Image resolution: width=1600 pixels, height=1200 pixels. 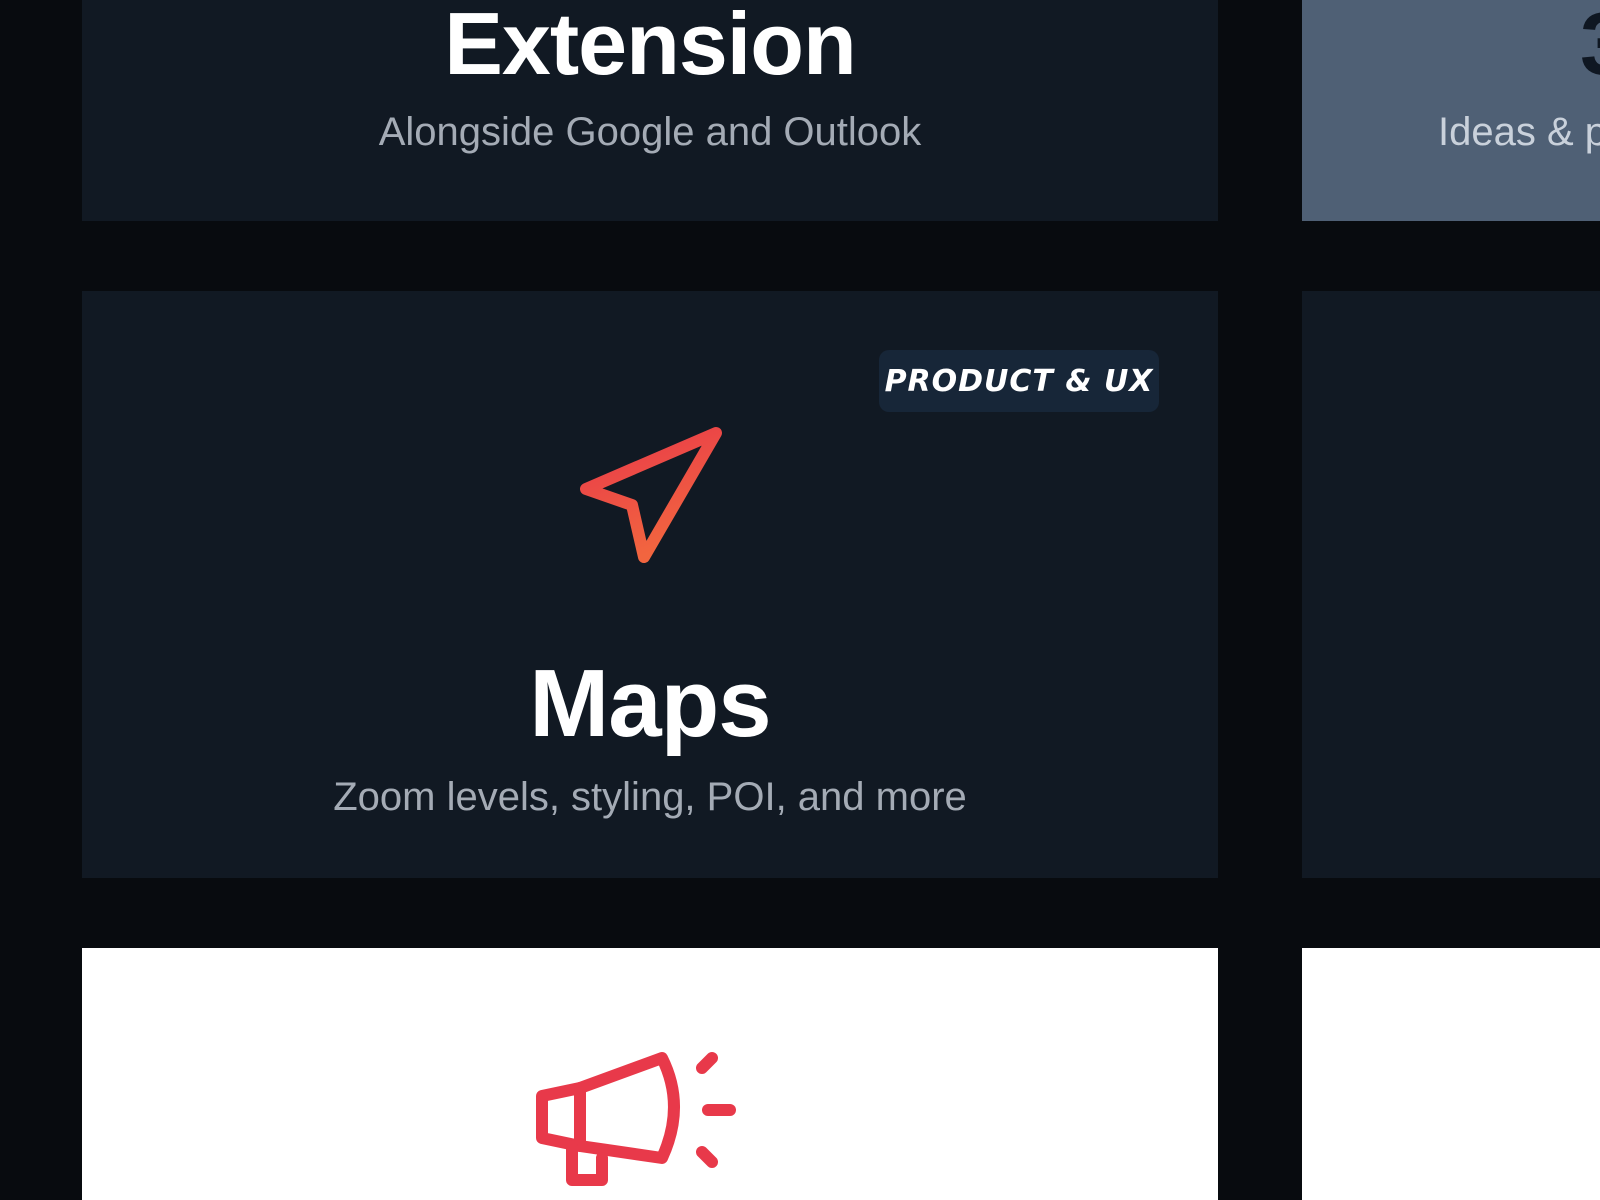 I want to click on announcement-card, so click(x=650, y=1074).